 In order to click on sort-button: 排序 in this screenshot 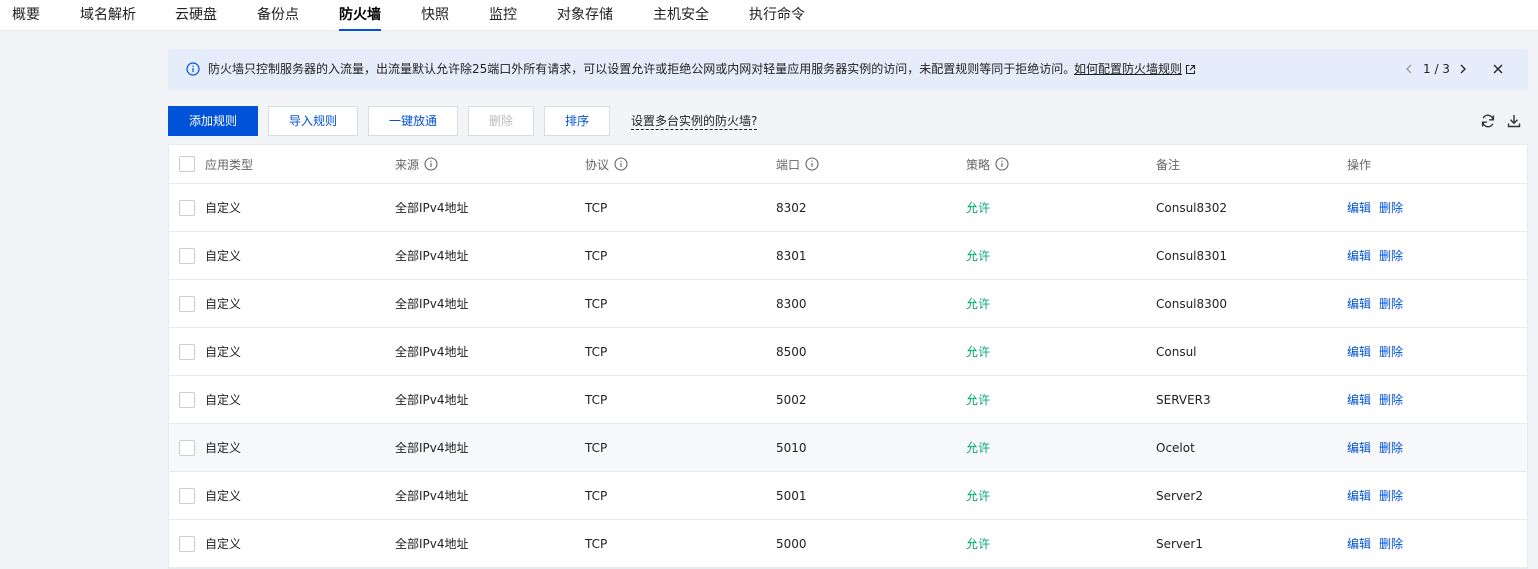, I will do `click(577, 121)`.